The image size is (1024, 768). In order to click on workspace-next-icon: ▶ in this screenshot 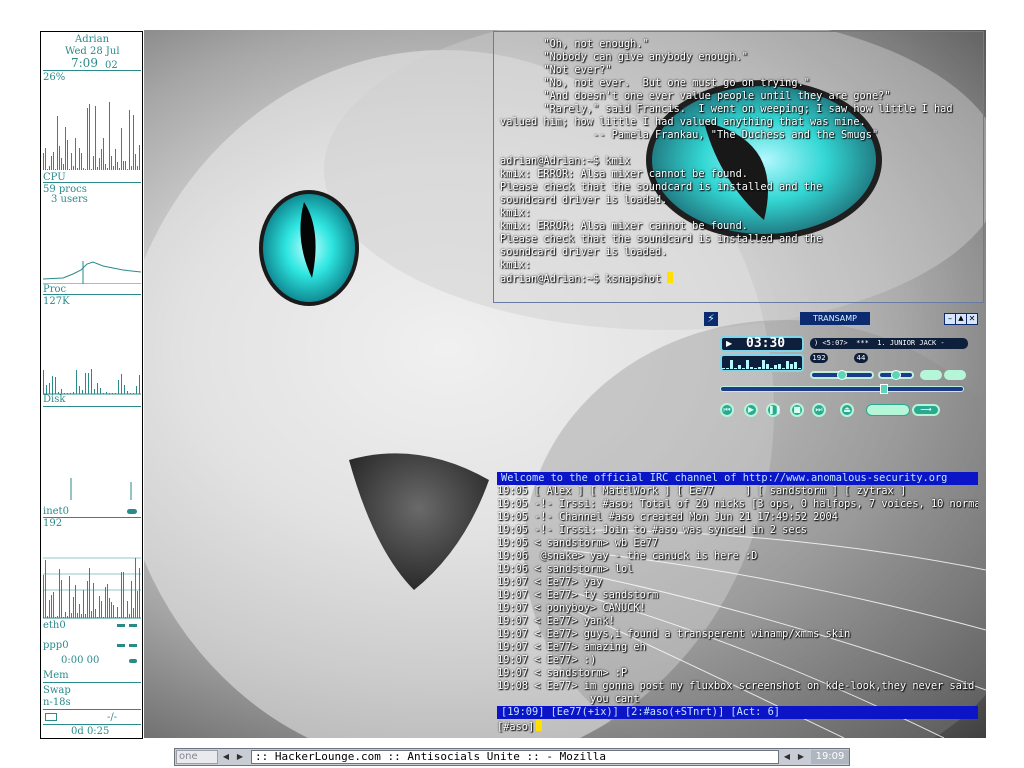, I will do `click(240, 757)`.